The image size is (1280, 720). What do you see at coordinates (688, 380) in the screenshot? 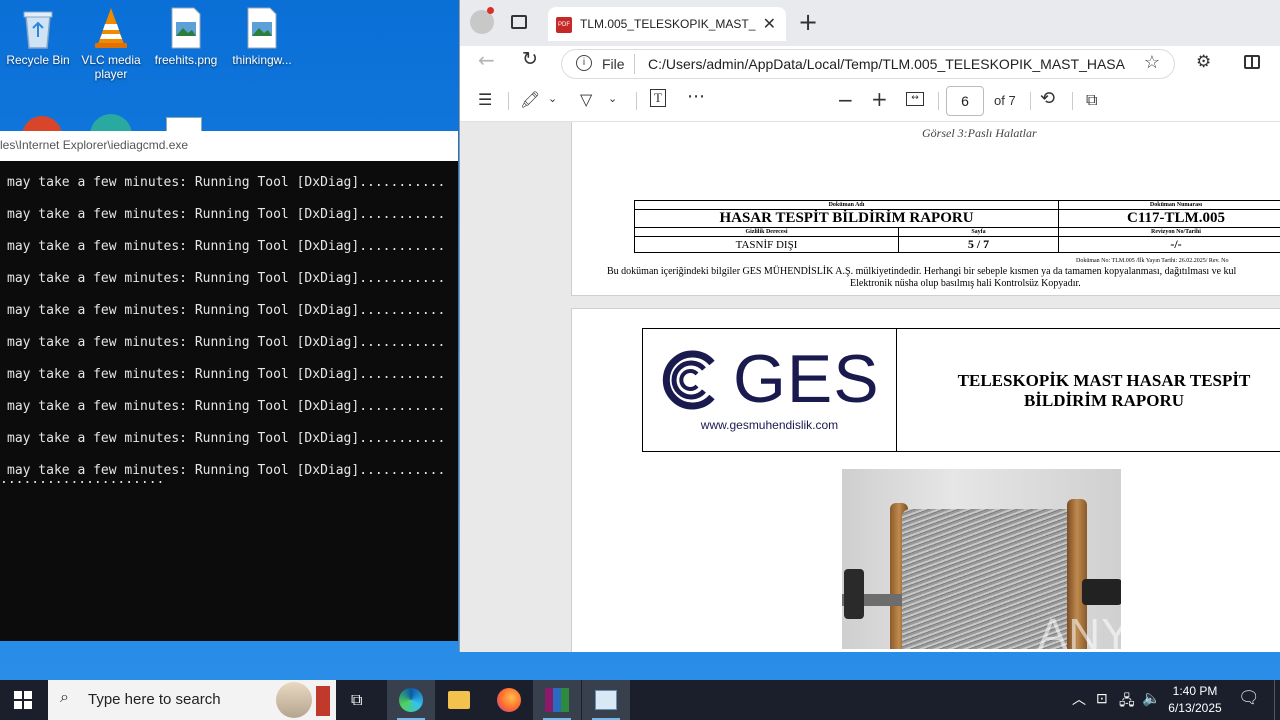
I see `ges-logo-swirl-icon` at bounding box center [688, 380].